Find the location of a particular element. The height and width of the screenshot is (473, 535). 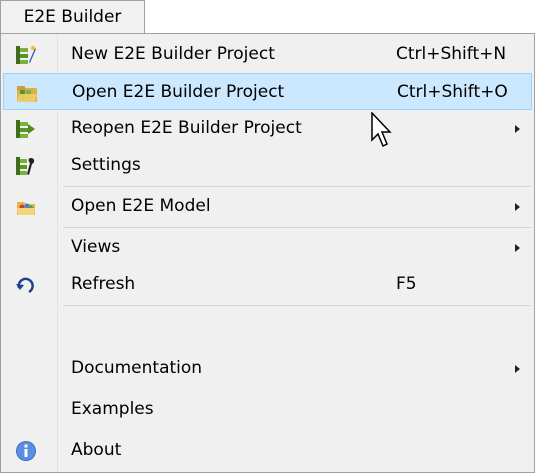

menu-item-documentation: Documentation is located at coordinates (267, 368).